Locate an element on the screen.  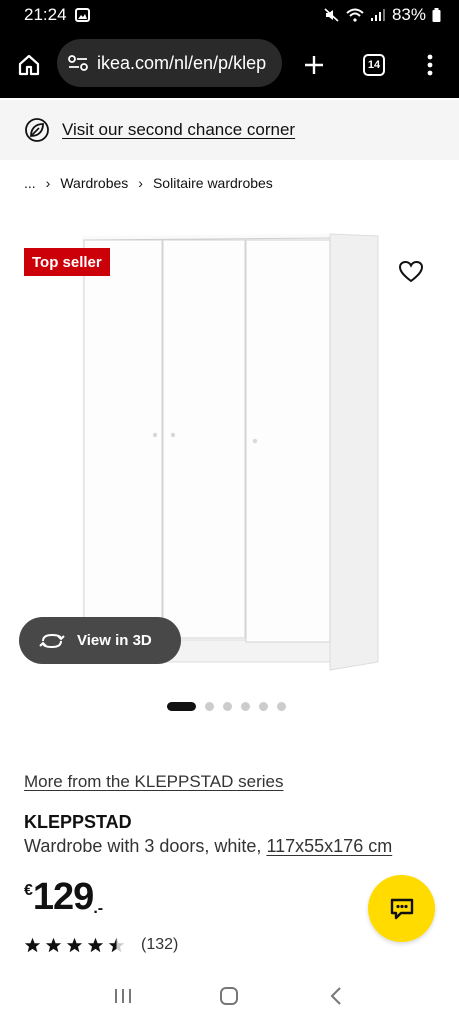
url-bar: ikea.com/nl/en/p/klep is located at coordinates (169, 63).